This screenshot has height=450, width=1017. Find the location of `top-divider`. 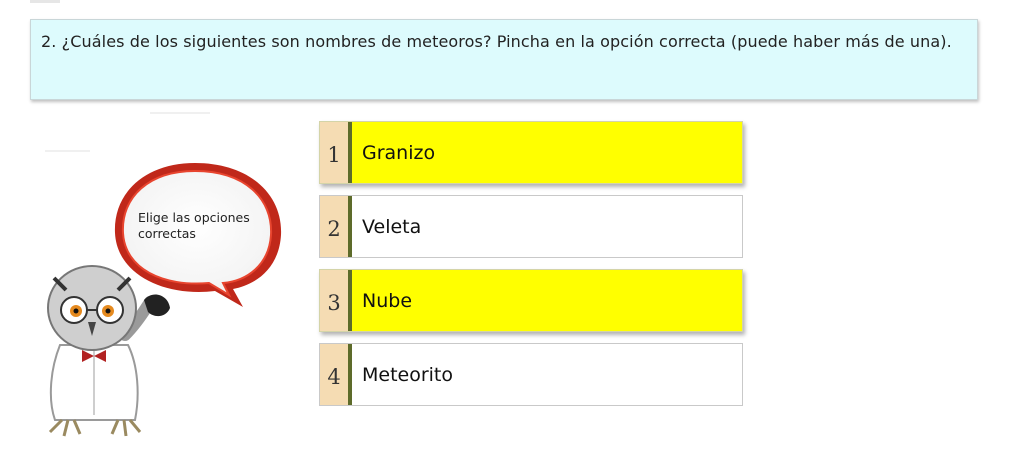

top-divider is located at coordinates (45, 1).